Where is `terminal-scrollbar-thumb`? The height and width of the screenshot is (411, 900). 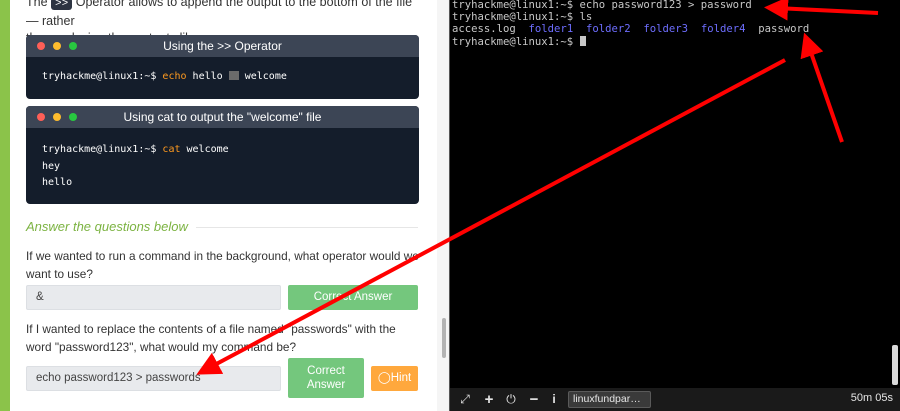
terminal-scrollbar-thumb is located at coordinates (895, 365).